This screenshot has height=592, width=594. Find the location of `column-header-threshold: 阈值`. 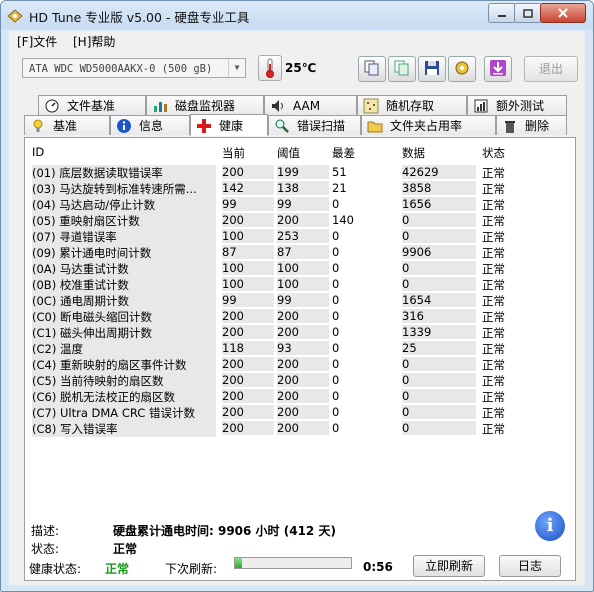

column-header-threshold: 阈值 is located at coordinates (288, 153).